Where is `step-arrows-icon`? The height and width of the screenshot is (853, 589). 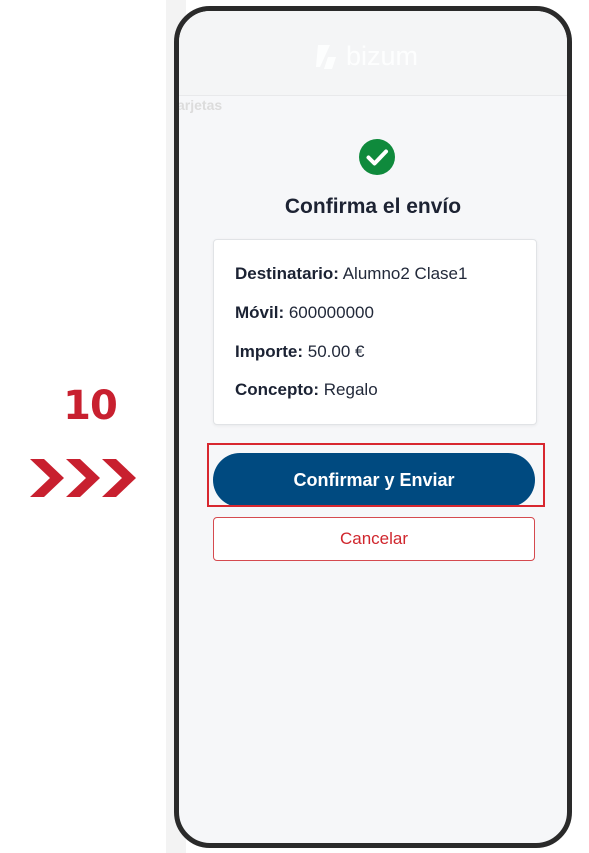
step-arrows-icon is located at coordinates (83, 478).